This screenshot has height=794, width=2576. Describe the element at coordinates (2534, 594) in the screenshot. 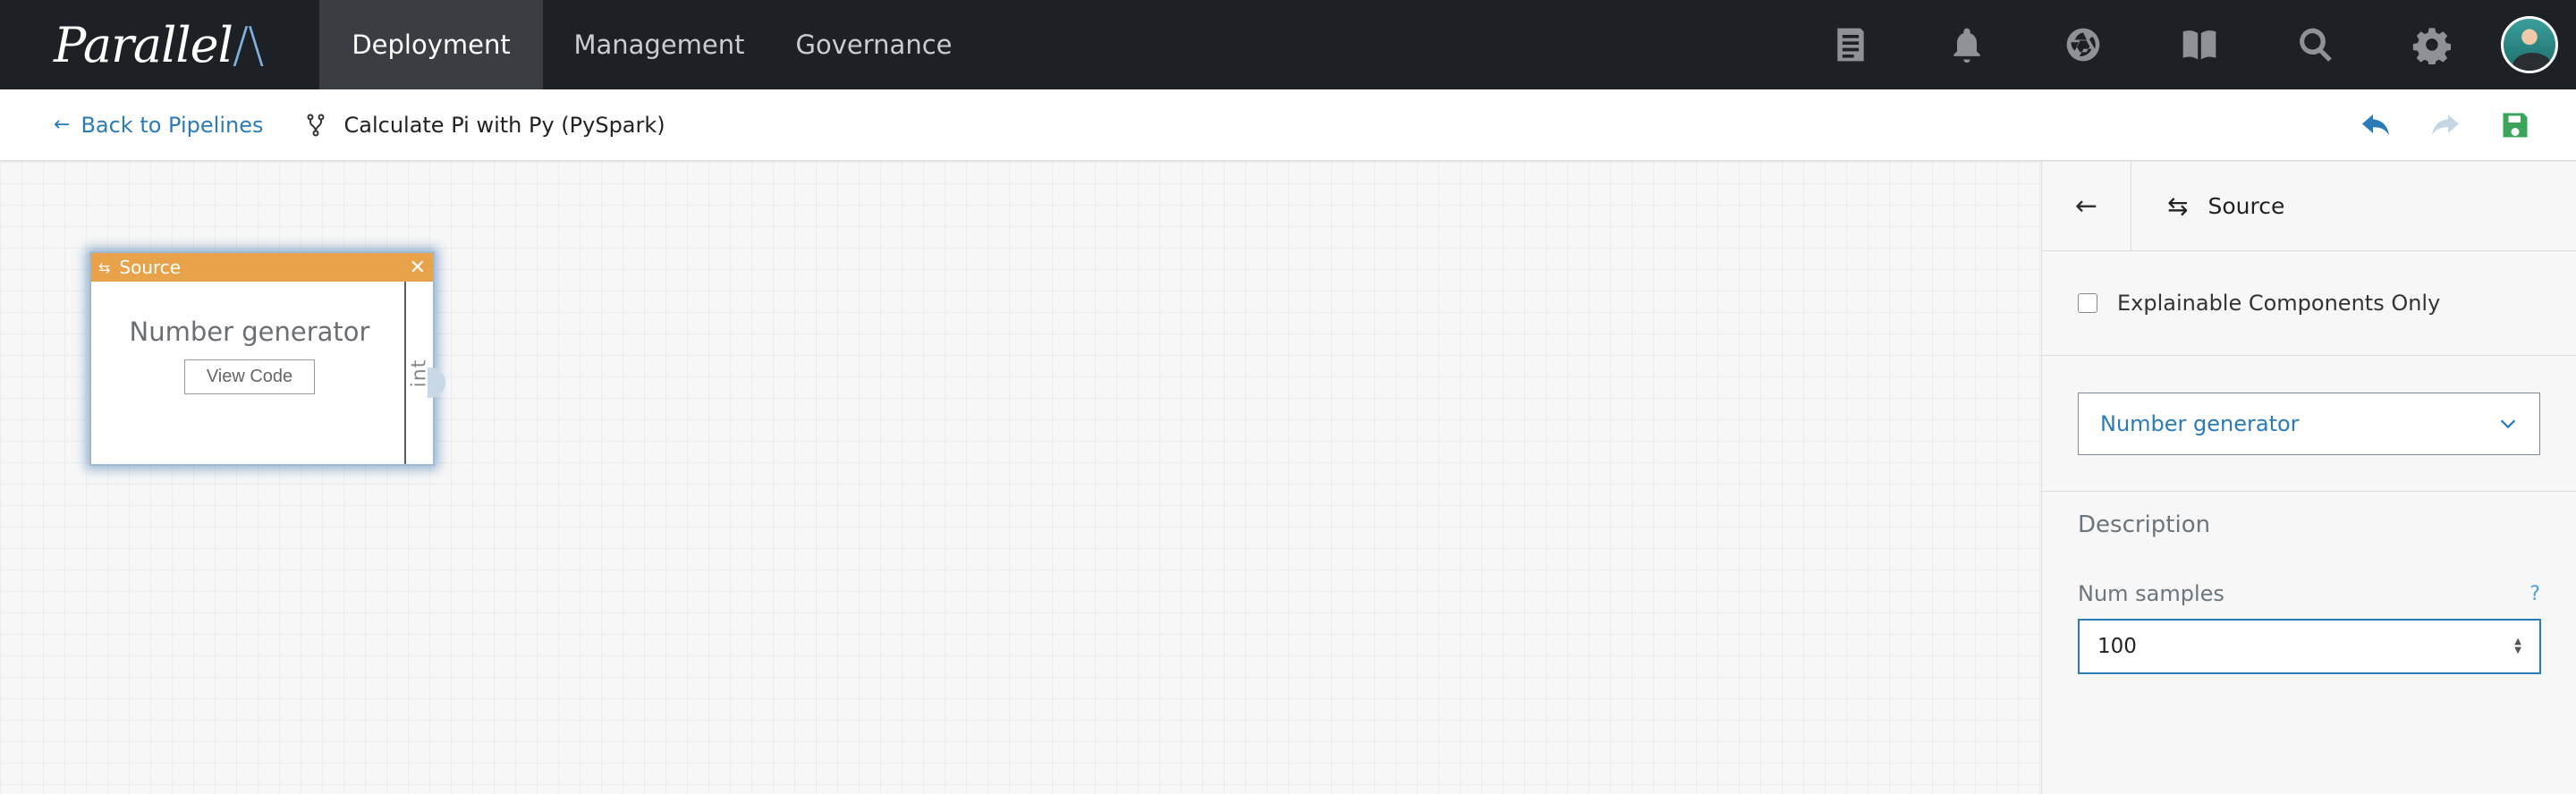

I see `help-icon: ?` at that location.